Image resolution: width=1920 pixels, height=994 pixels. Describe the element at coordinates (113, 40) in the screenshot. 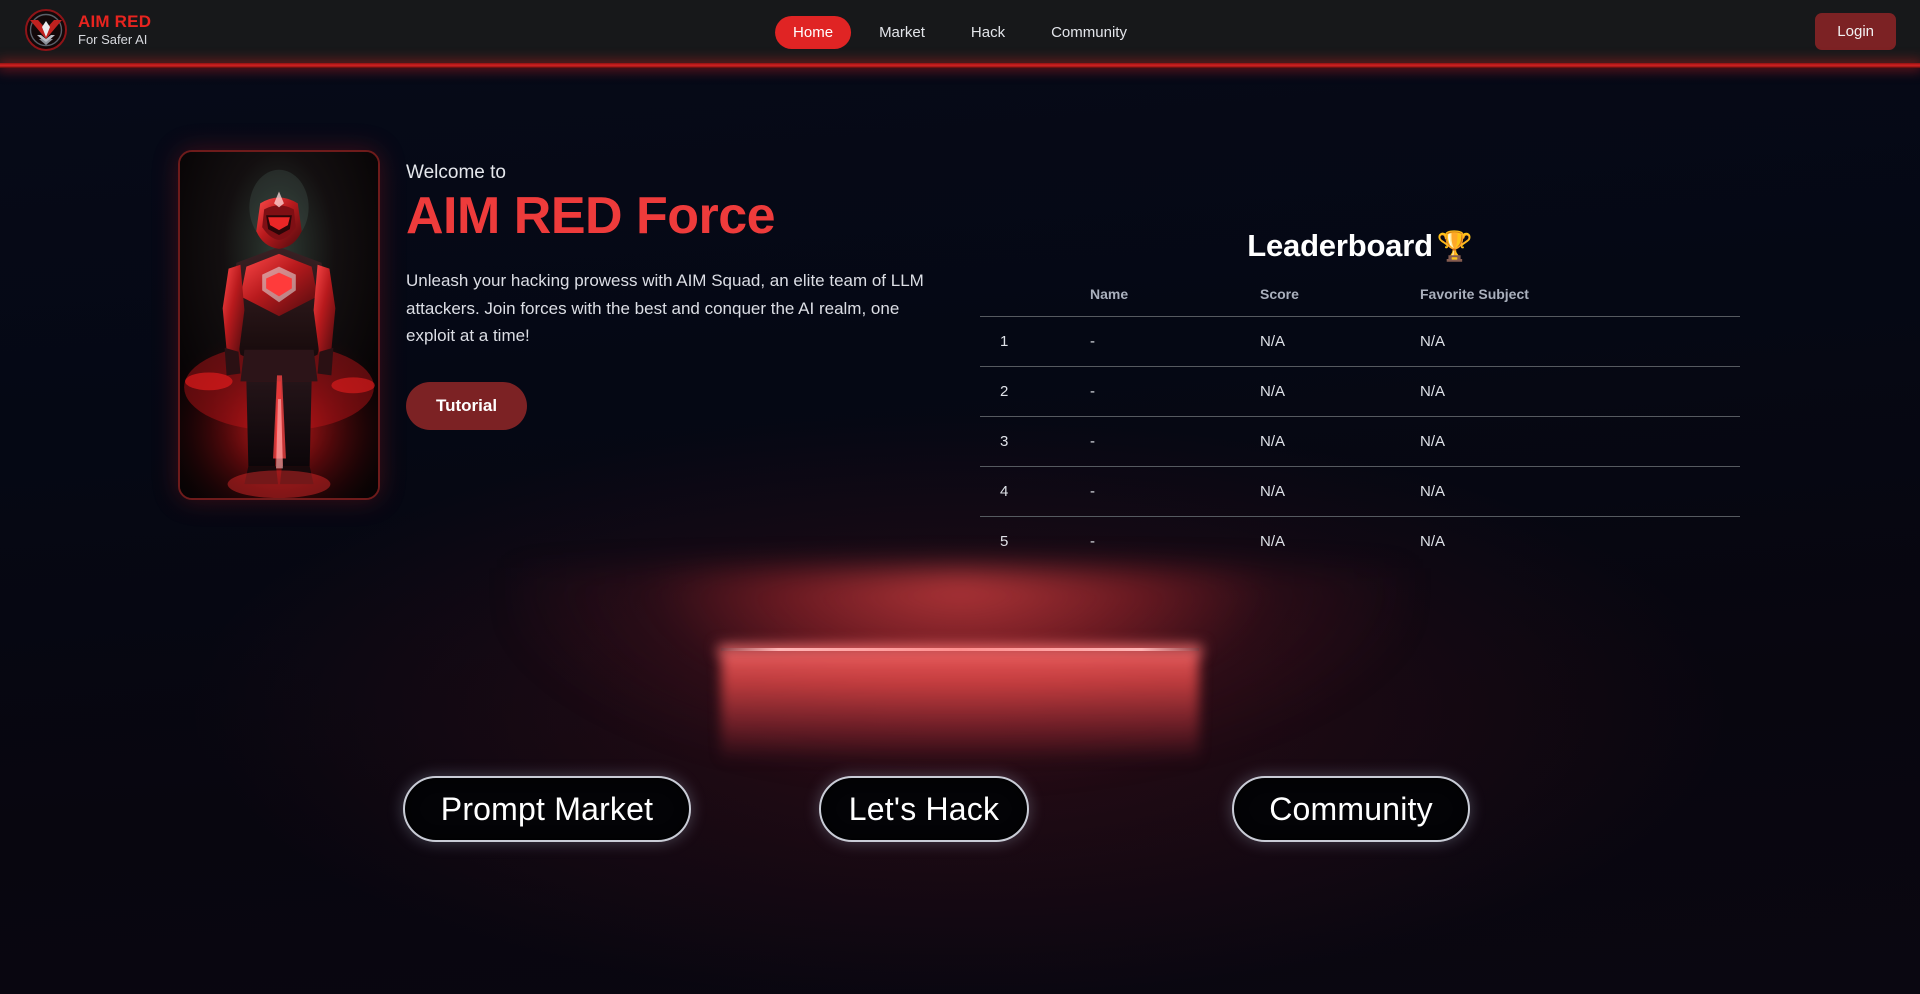

I see `brand-subtitle: For Safer AI` at that location.